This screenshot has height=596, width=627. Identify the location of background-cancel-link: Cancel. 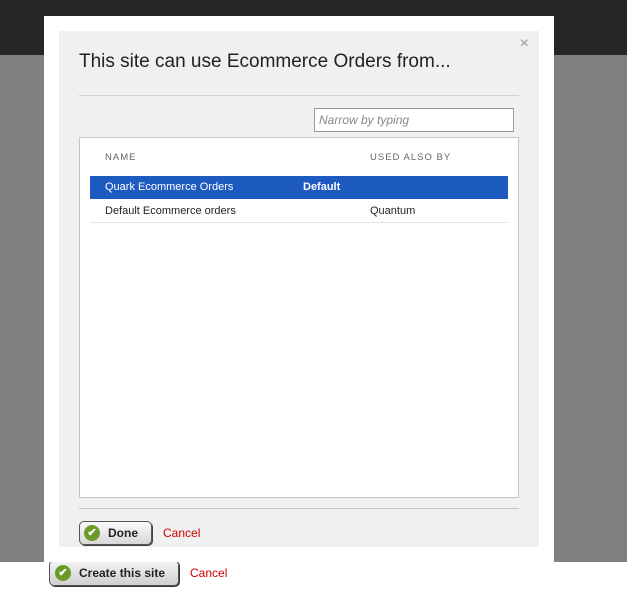
(208, 573).